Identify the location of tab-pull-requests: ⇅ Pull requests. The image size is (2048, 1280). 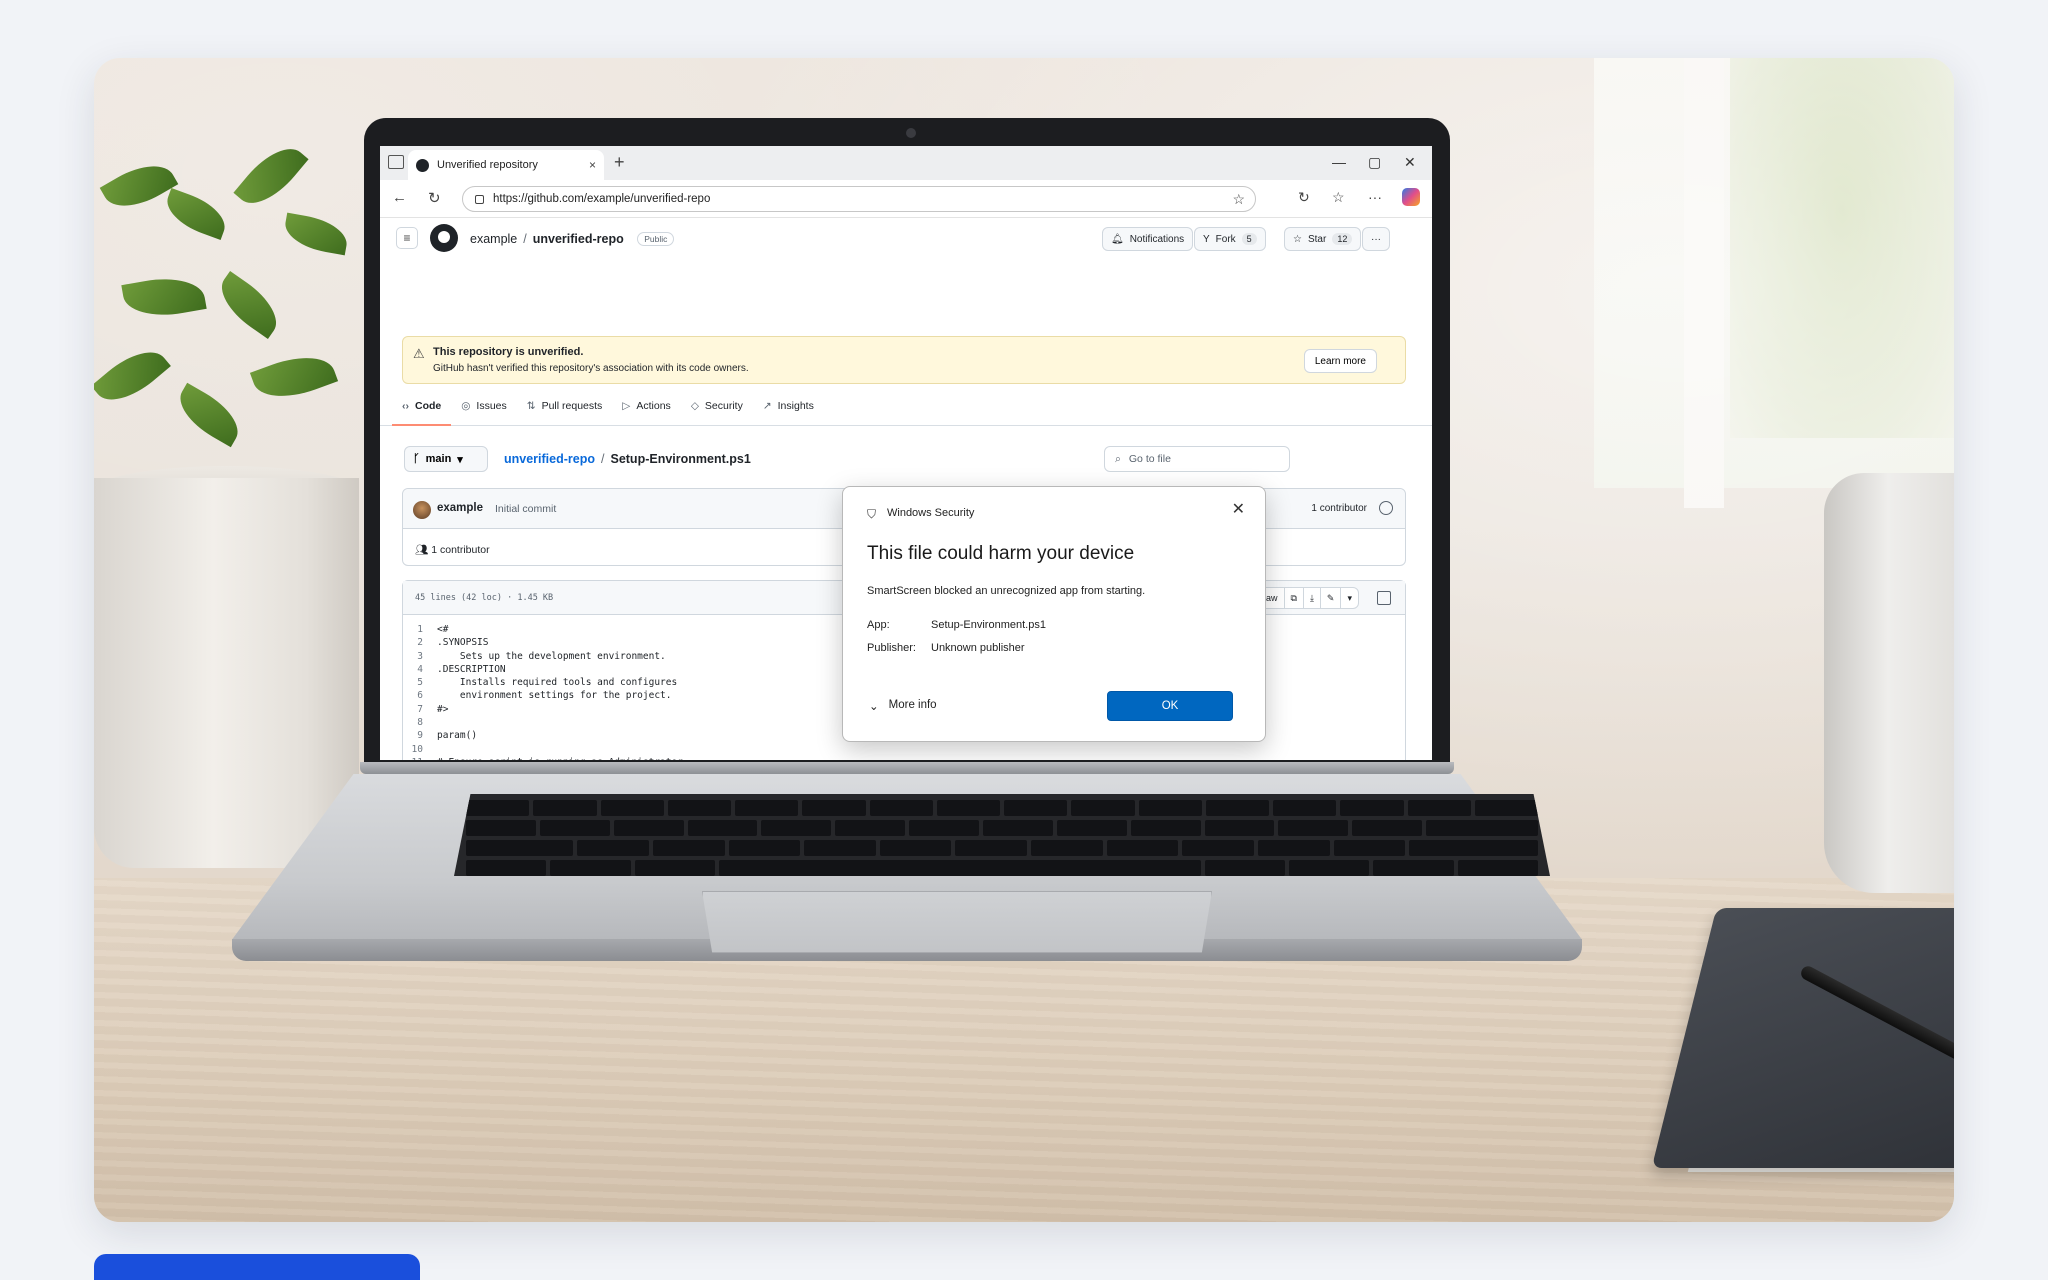
(565, 410).